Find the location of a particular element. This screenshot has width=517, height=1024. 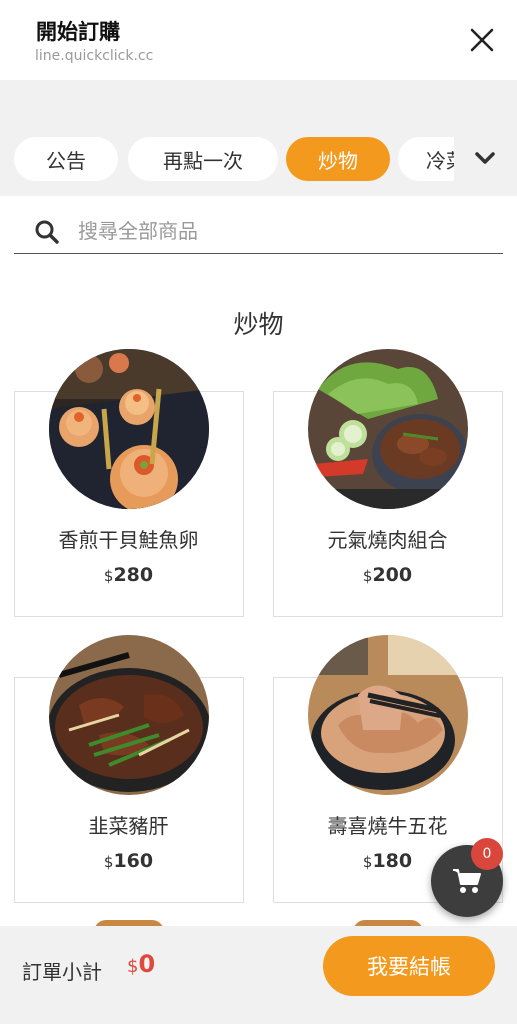

subtotal-label: 訂單小計 is located at coordinates (62, 972).